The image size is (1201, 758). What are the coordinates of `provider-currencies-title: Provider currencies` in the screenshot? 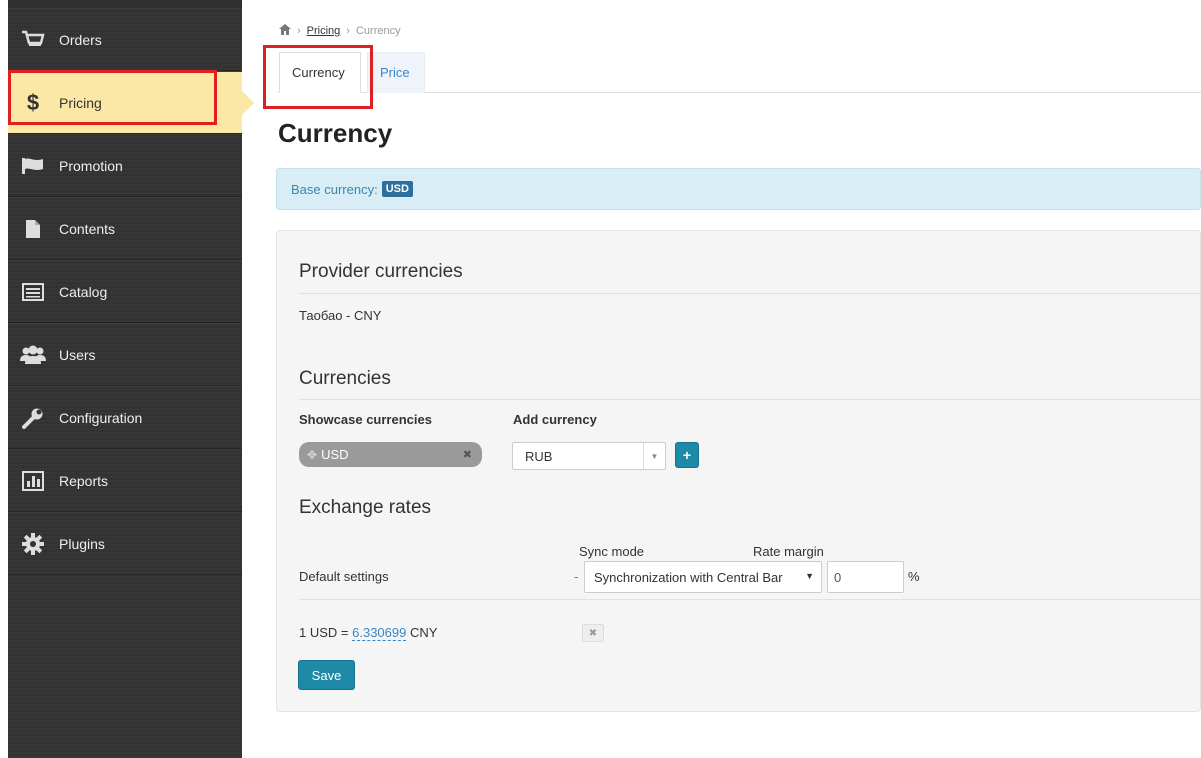 It's located at (381, 271).